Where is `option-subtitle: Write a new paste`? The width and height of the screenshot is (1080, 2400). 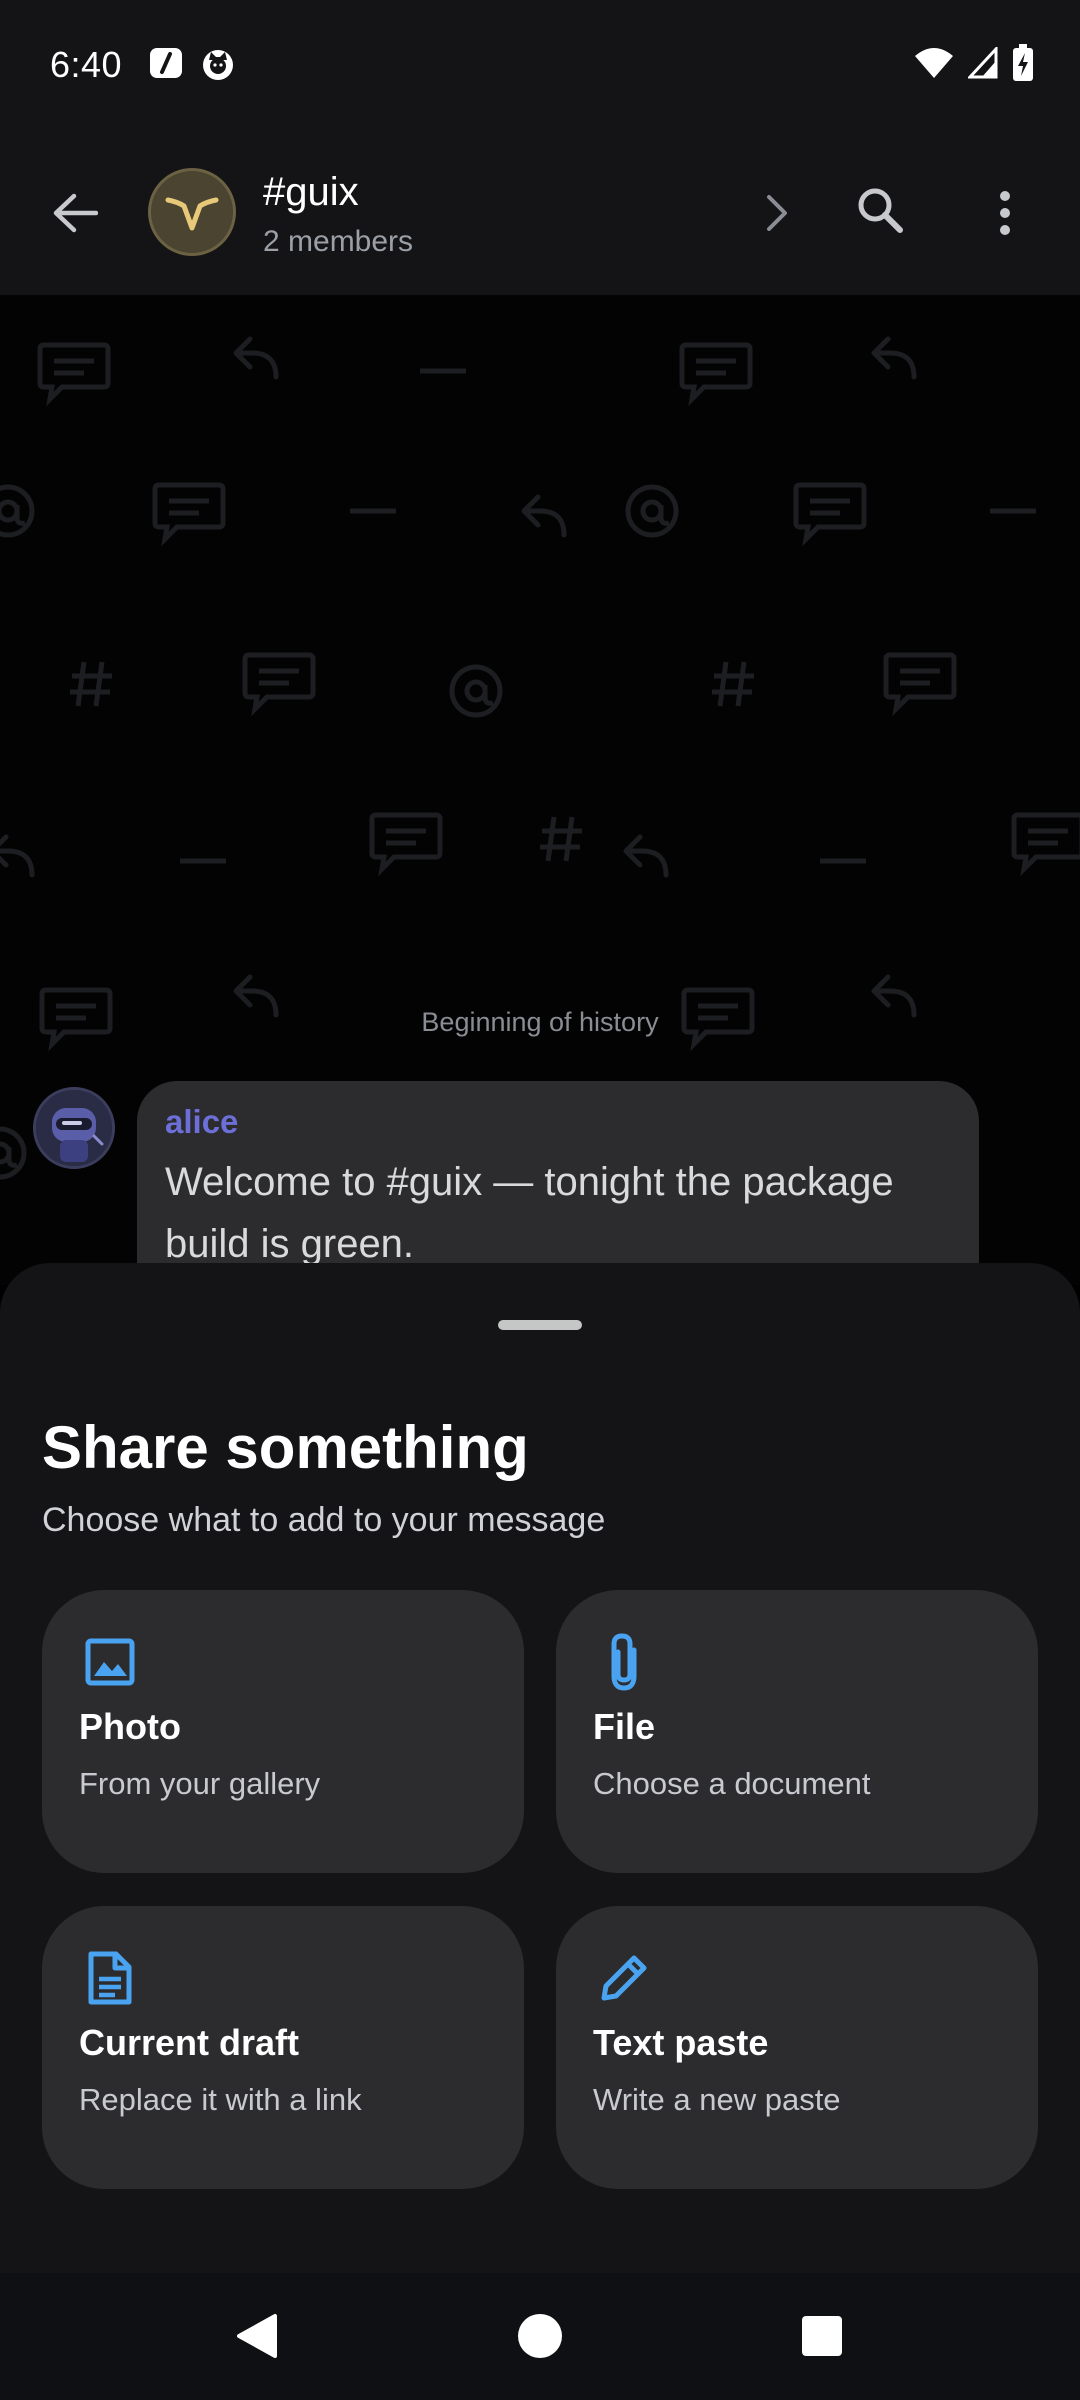 option-subtitle: Write a new paste is located at coordinates (717, 2099).